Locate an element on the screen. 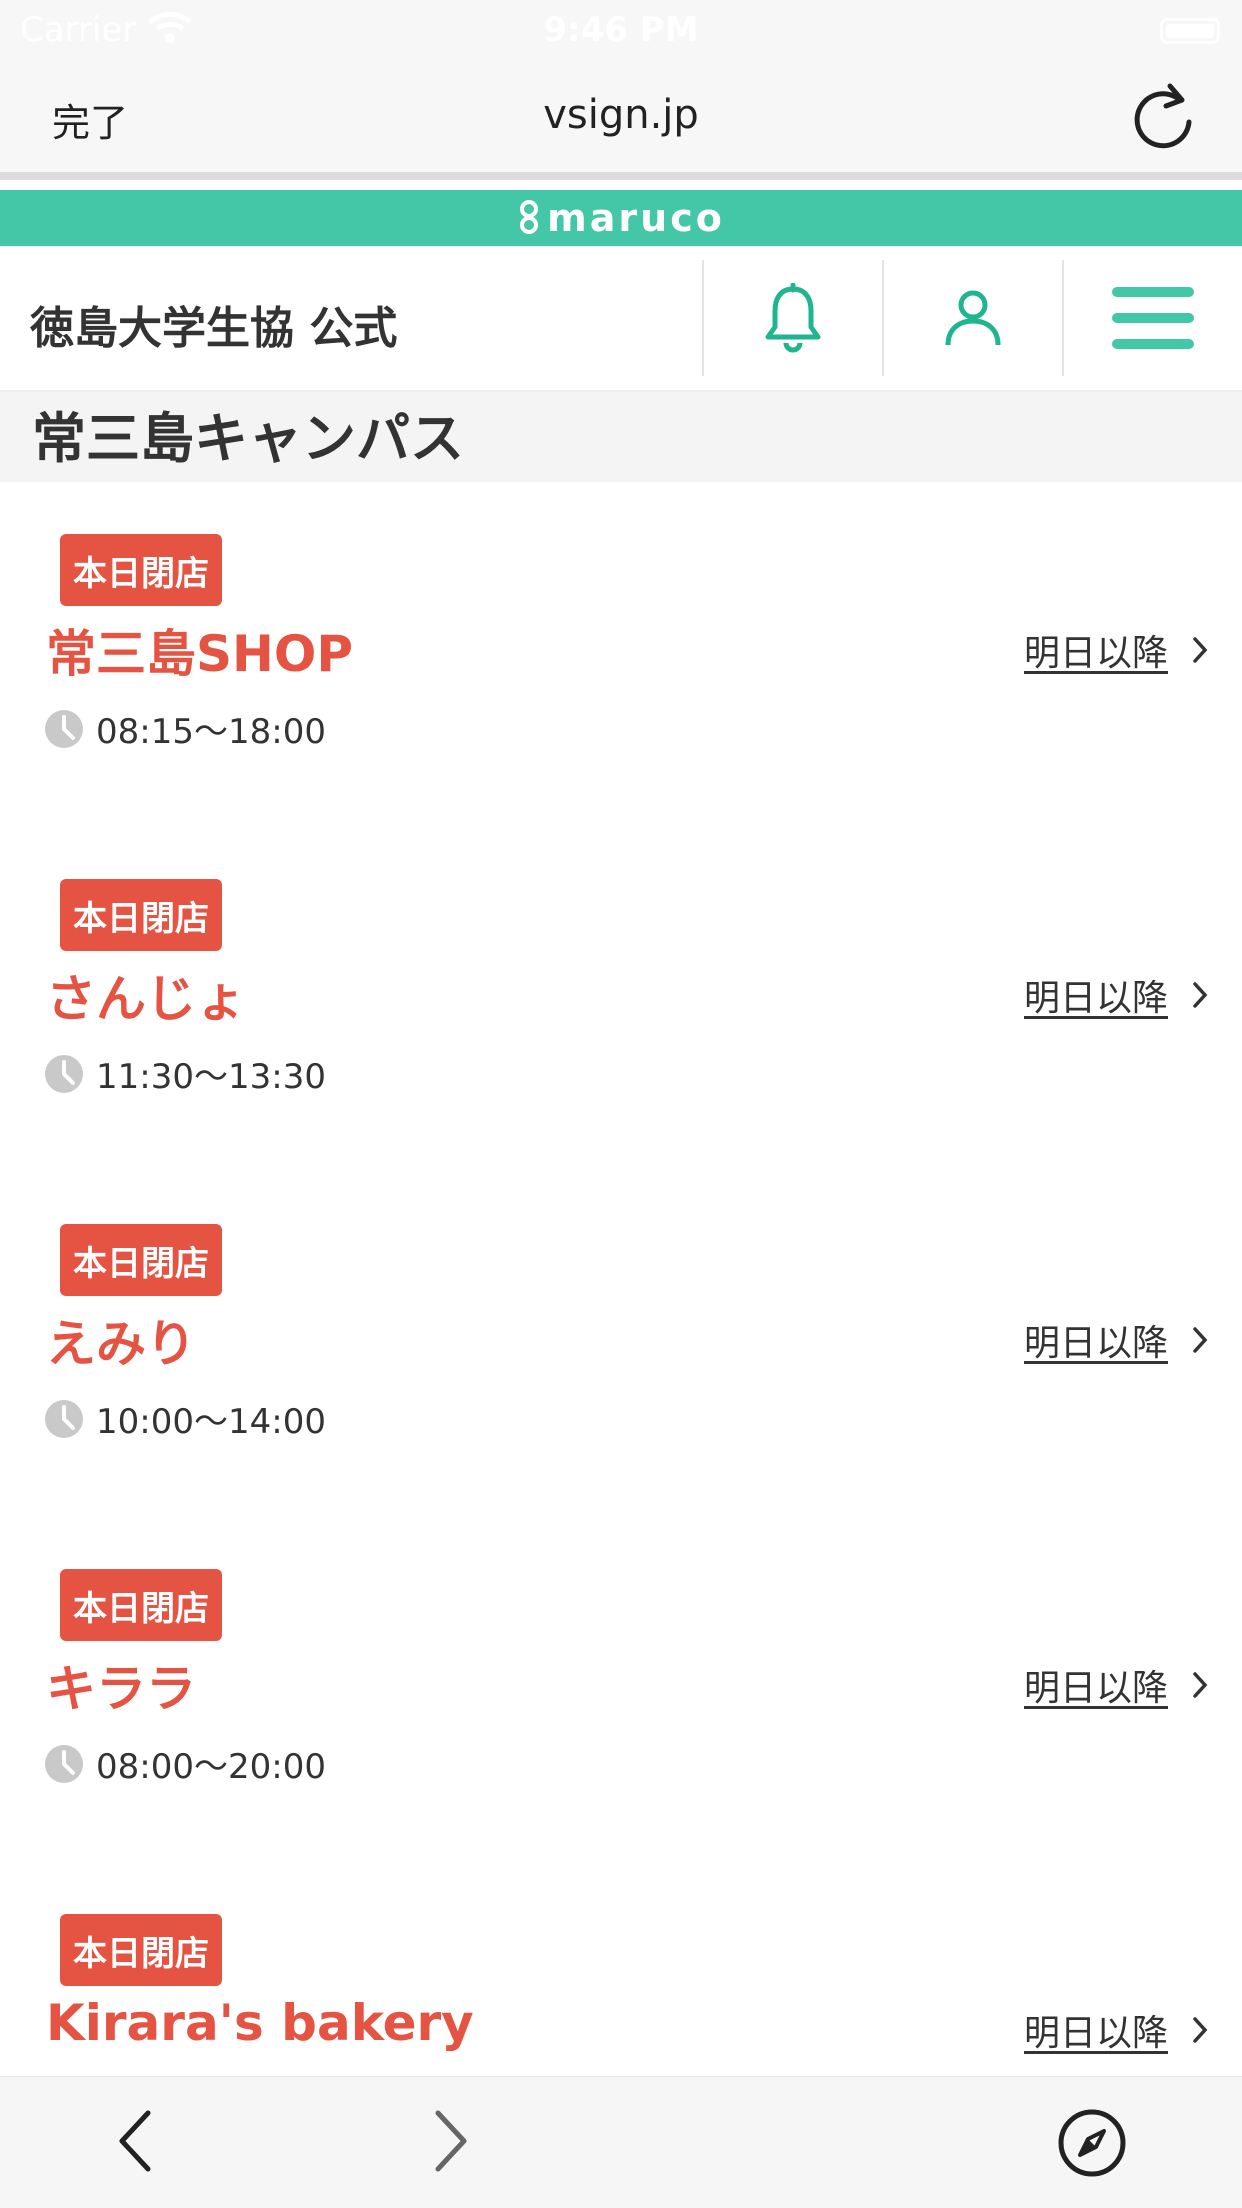 Image resolution: width=1242 pixels, height=2208 pixels. account-button is located at coordinates (972, 318).